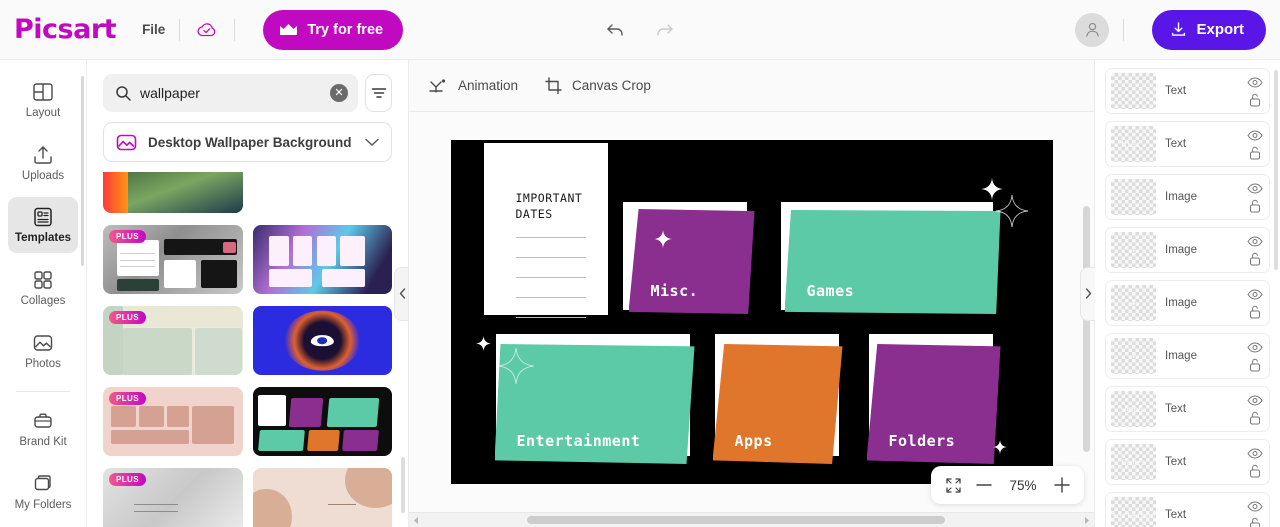 The width and height of the screenshot is (1280, 527). I want to click on scroll-left-arrow-icon, so click(416, 520).